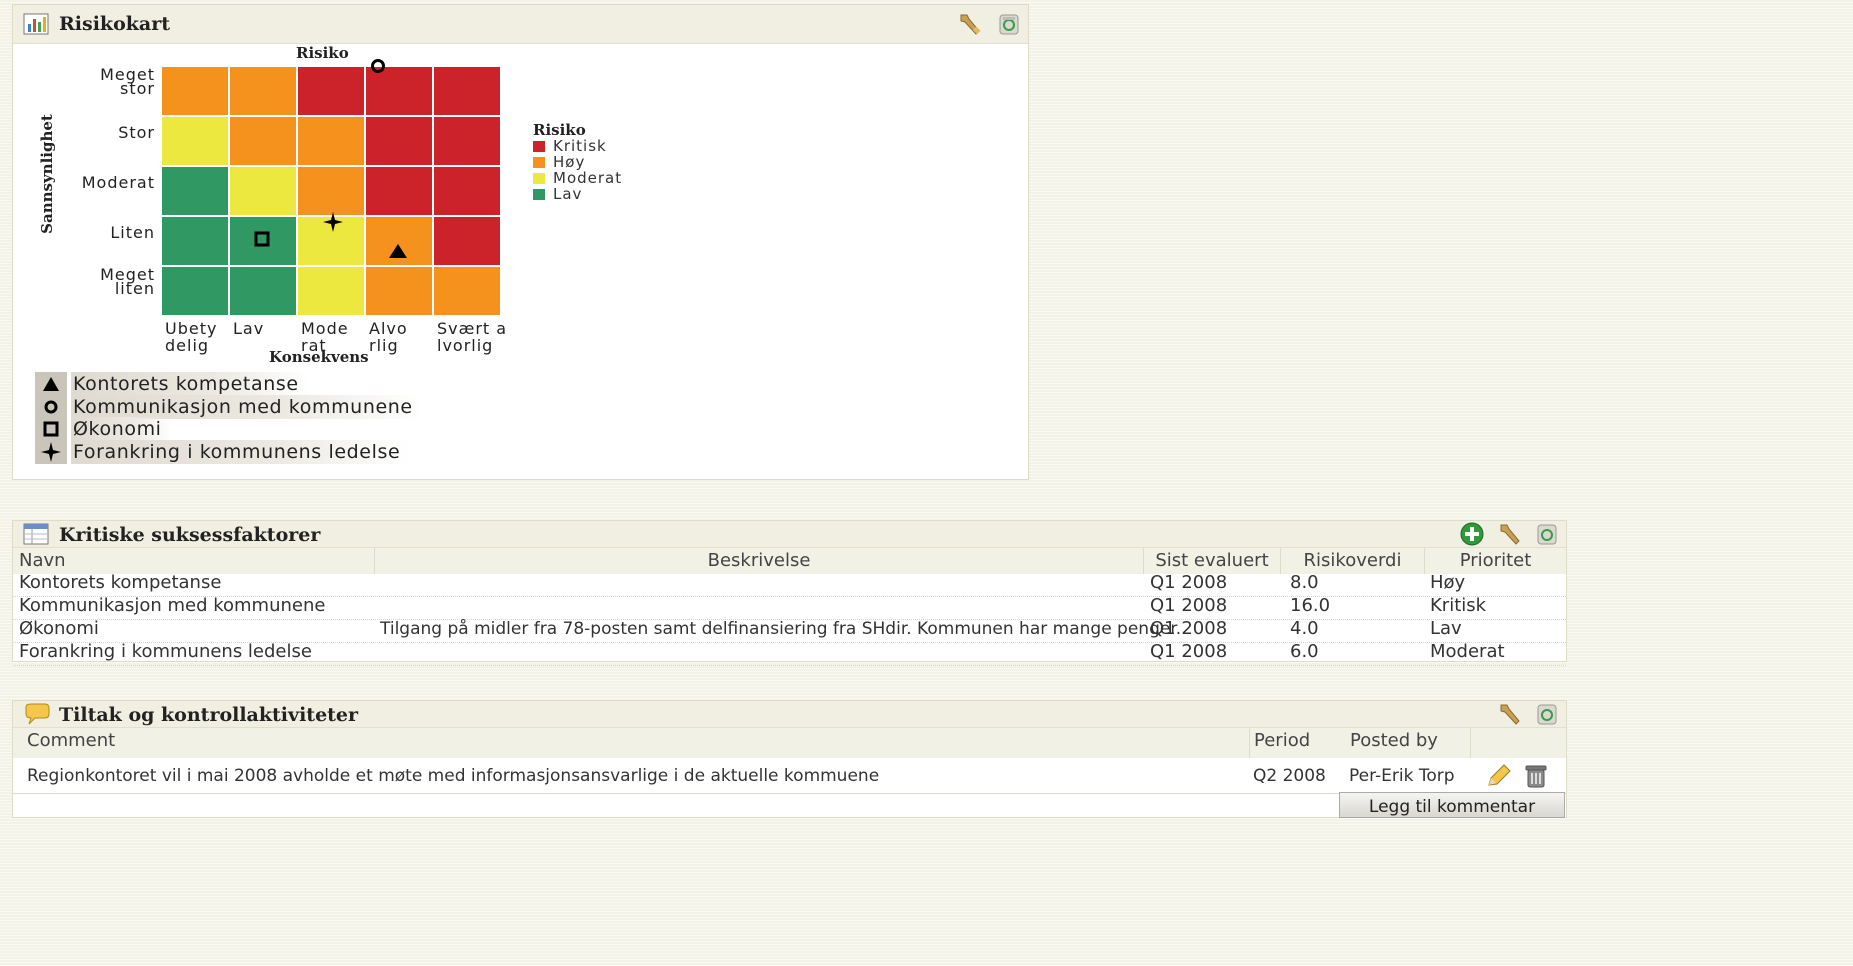  I want to click on y-tick-label-line: Liten, so click(132, 232).